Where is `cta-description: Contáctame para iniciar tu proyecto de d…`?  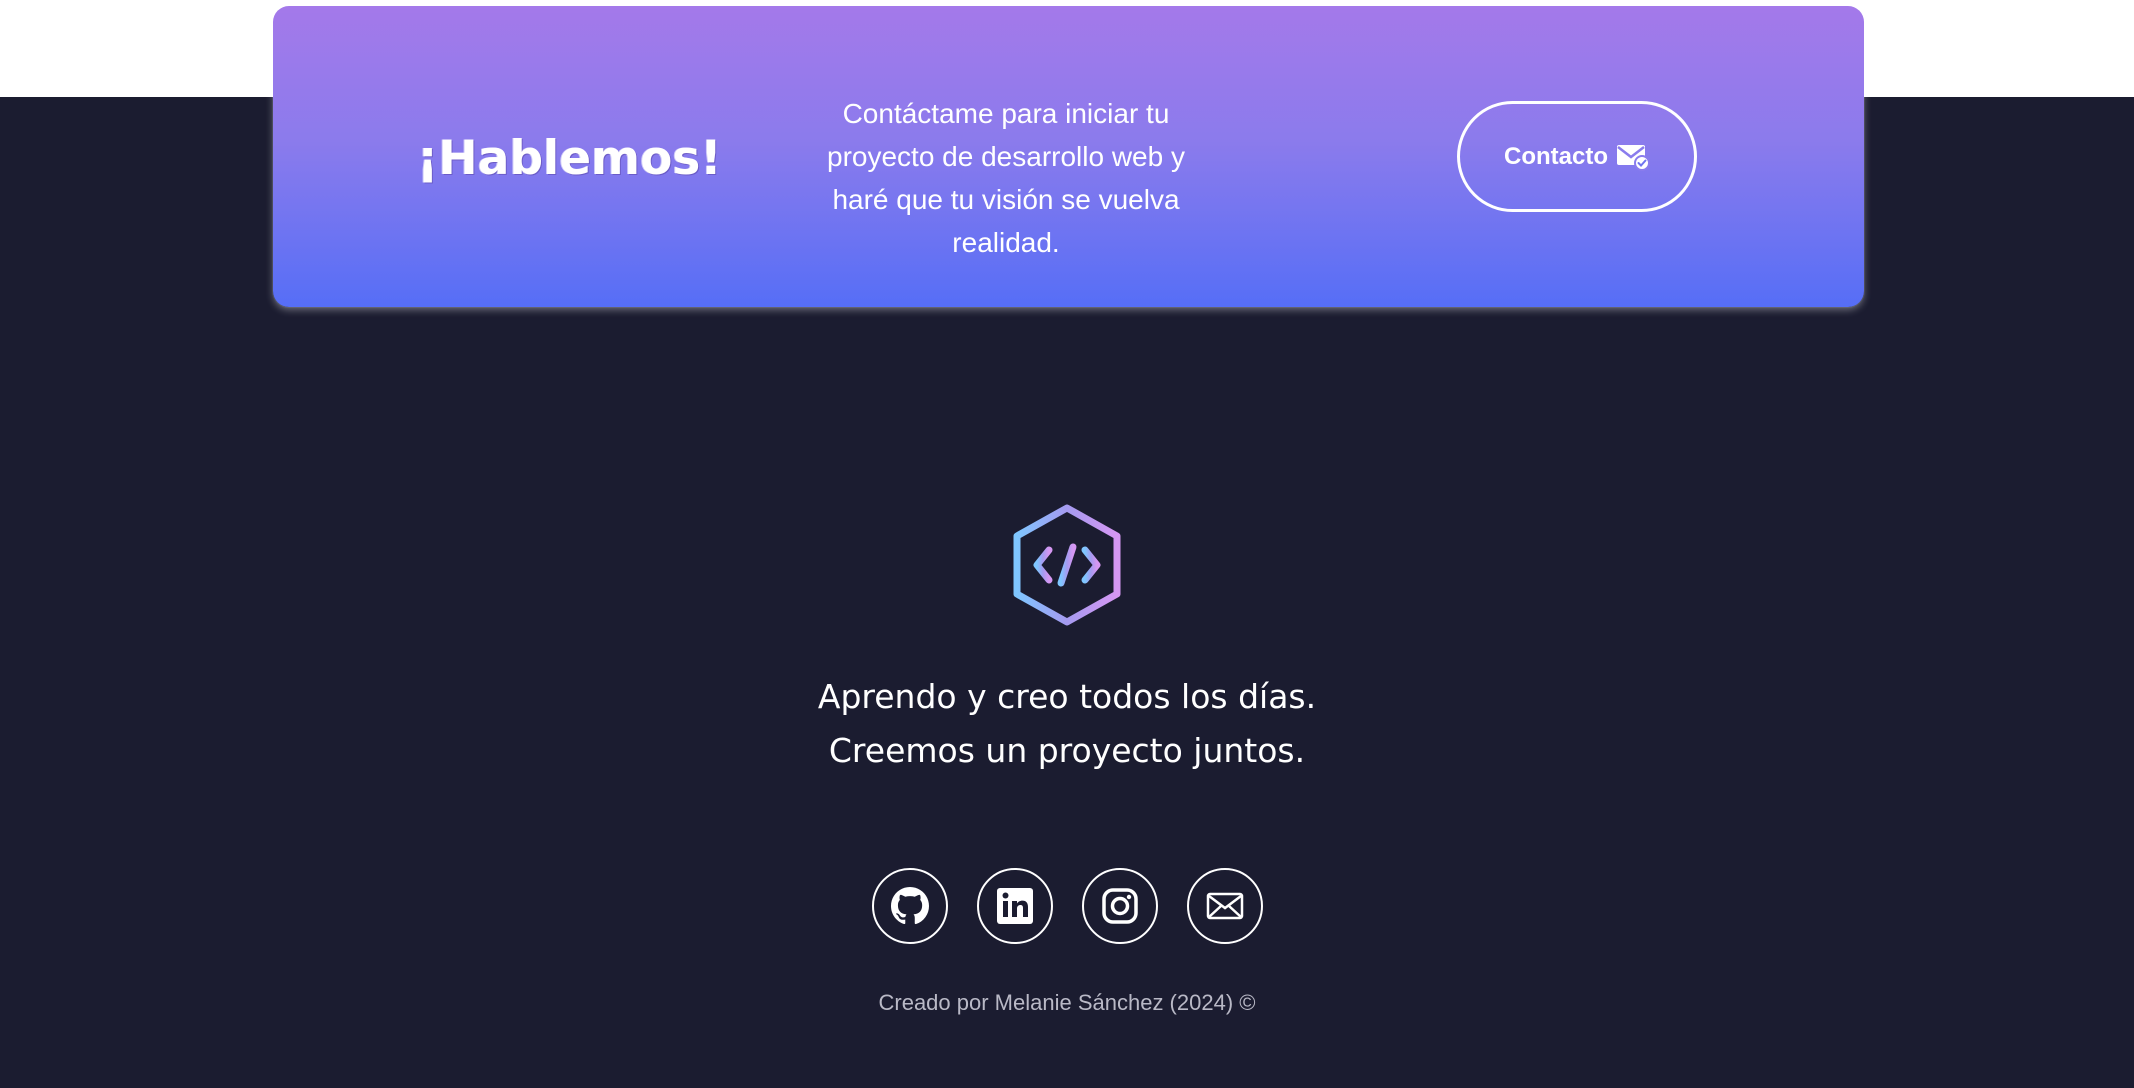
cta-description: Contáctame para iniciar tu proyecto de d… is located at coordinates (1006, 178).